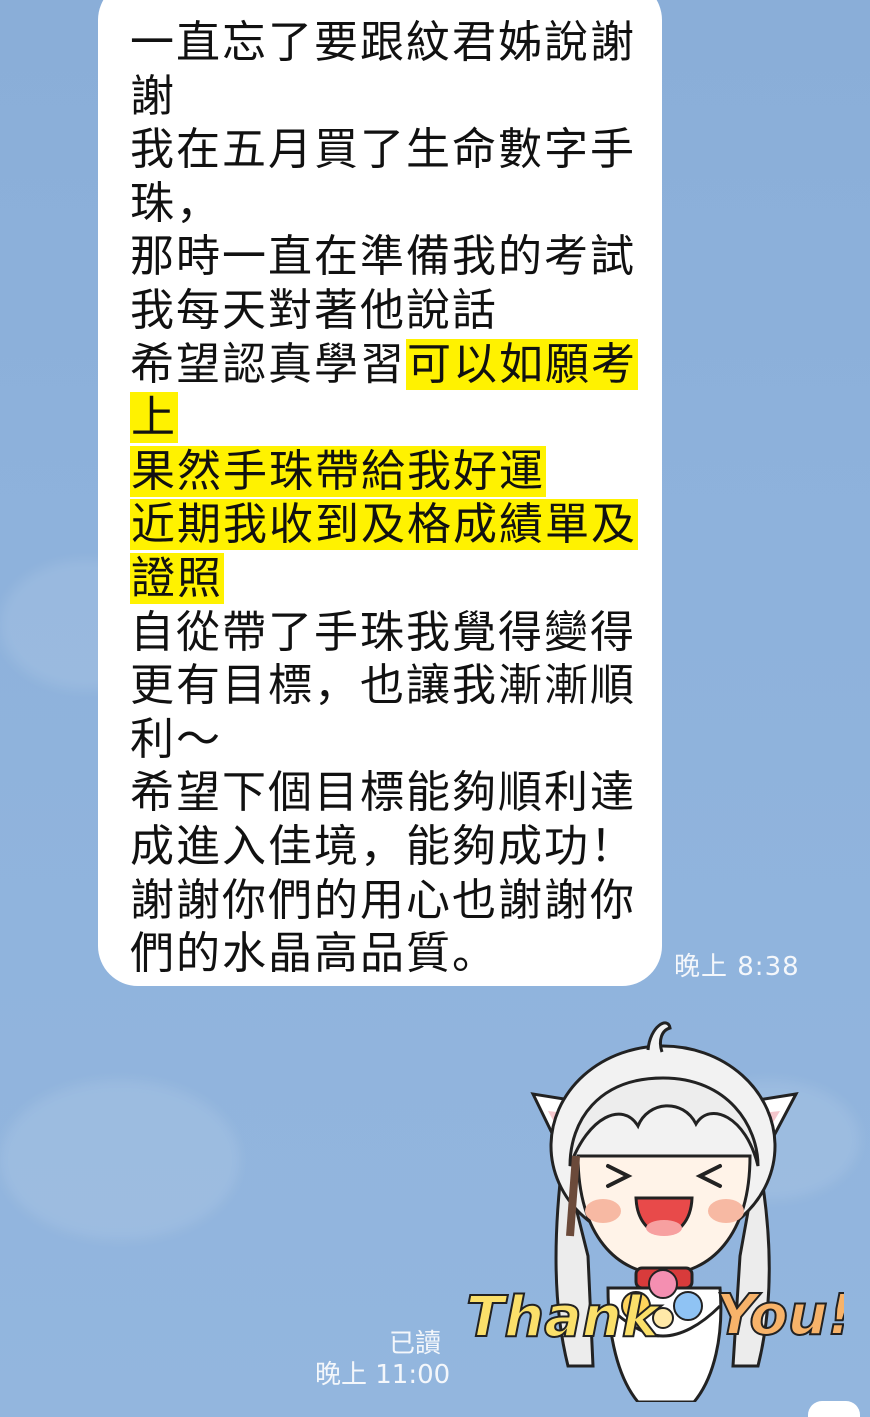 The image size is (870, 1417). I want to click on highlighted-text: 證照, so click(177, 578).